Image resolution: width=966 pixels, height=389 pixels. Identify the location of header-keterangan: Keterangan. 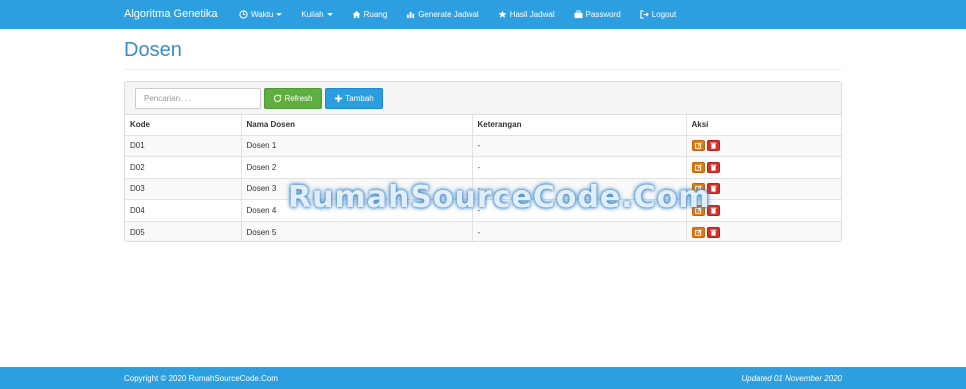
(578, 125).